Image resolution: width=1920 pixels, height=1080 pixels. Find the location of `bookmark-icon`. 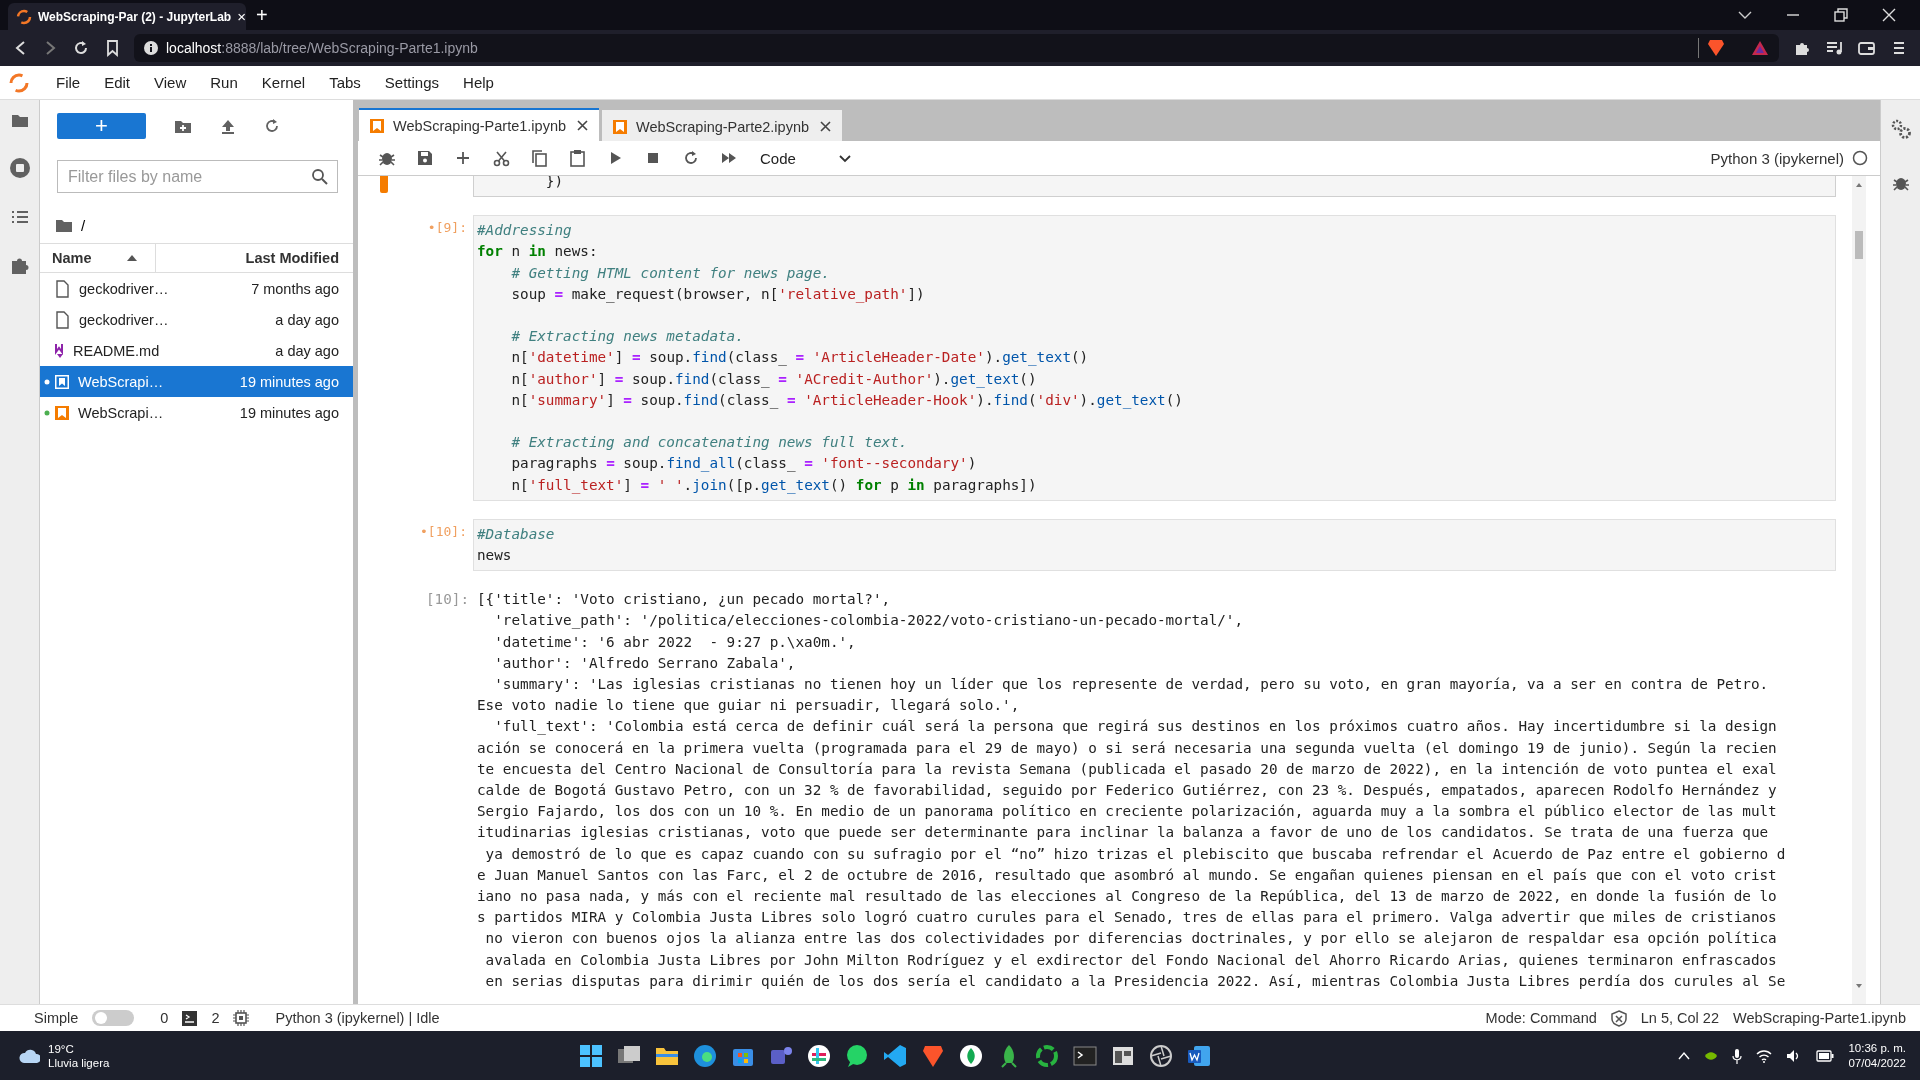

bookmark-icon is located at coordinates (112, 48).